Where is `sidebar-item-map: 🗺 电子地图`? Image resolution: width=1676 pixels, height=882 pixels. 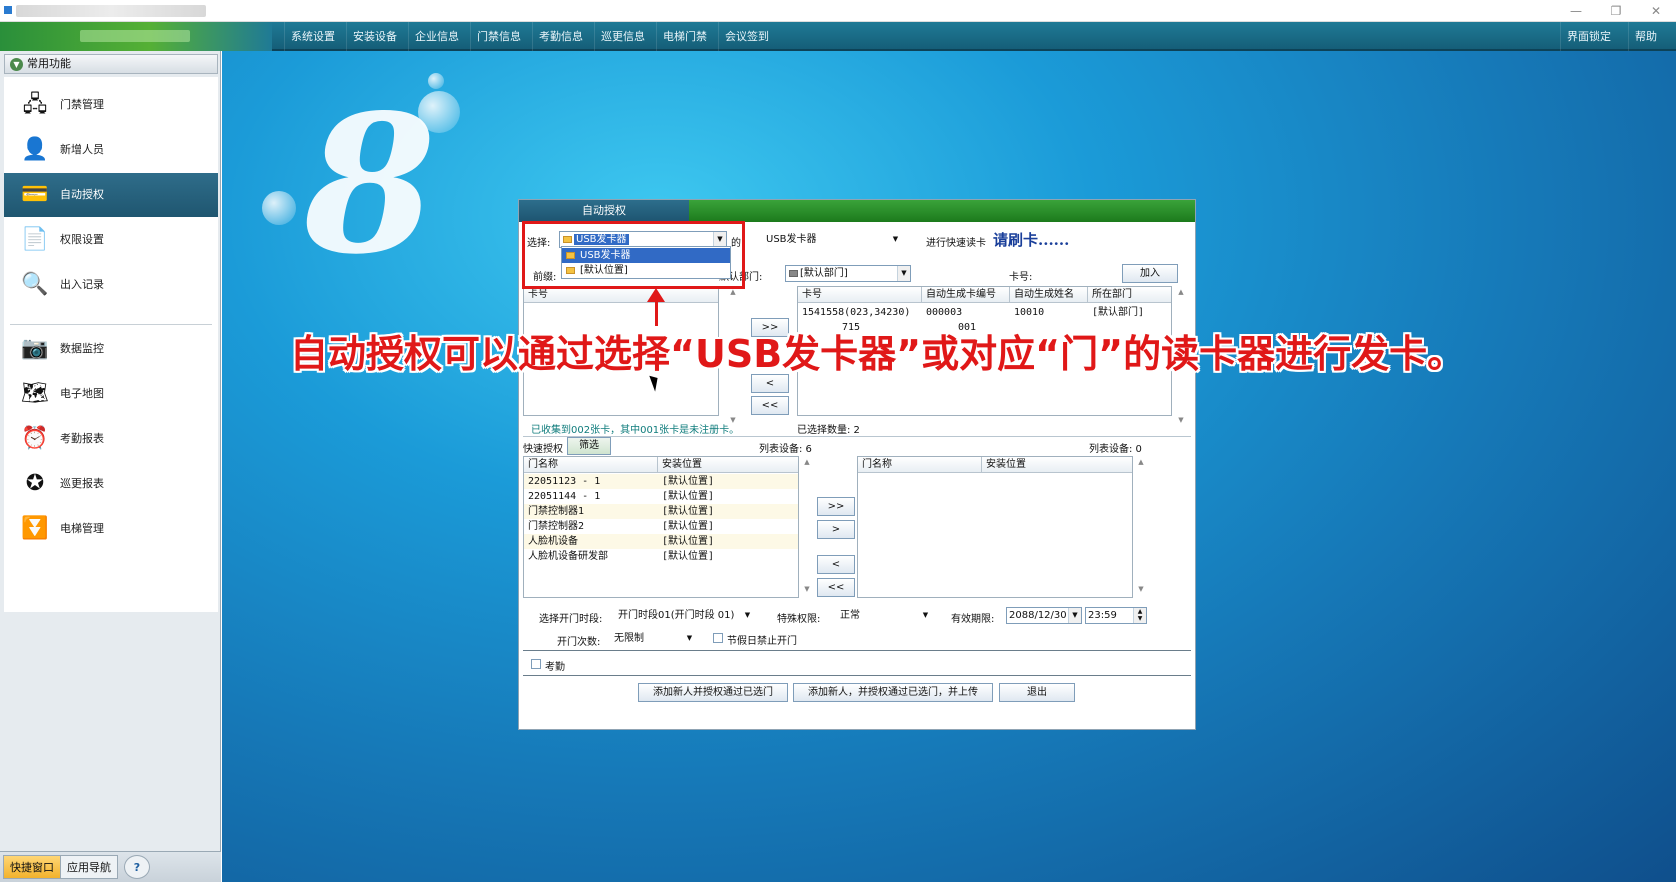 sidebar-item-map: 🗺 电子地图 is located at coordinates (111, 394).